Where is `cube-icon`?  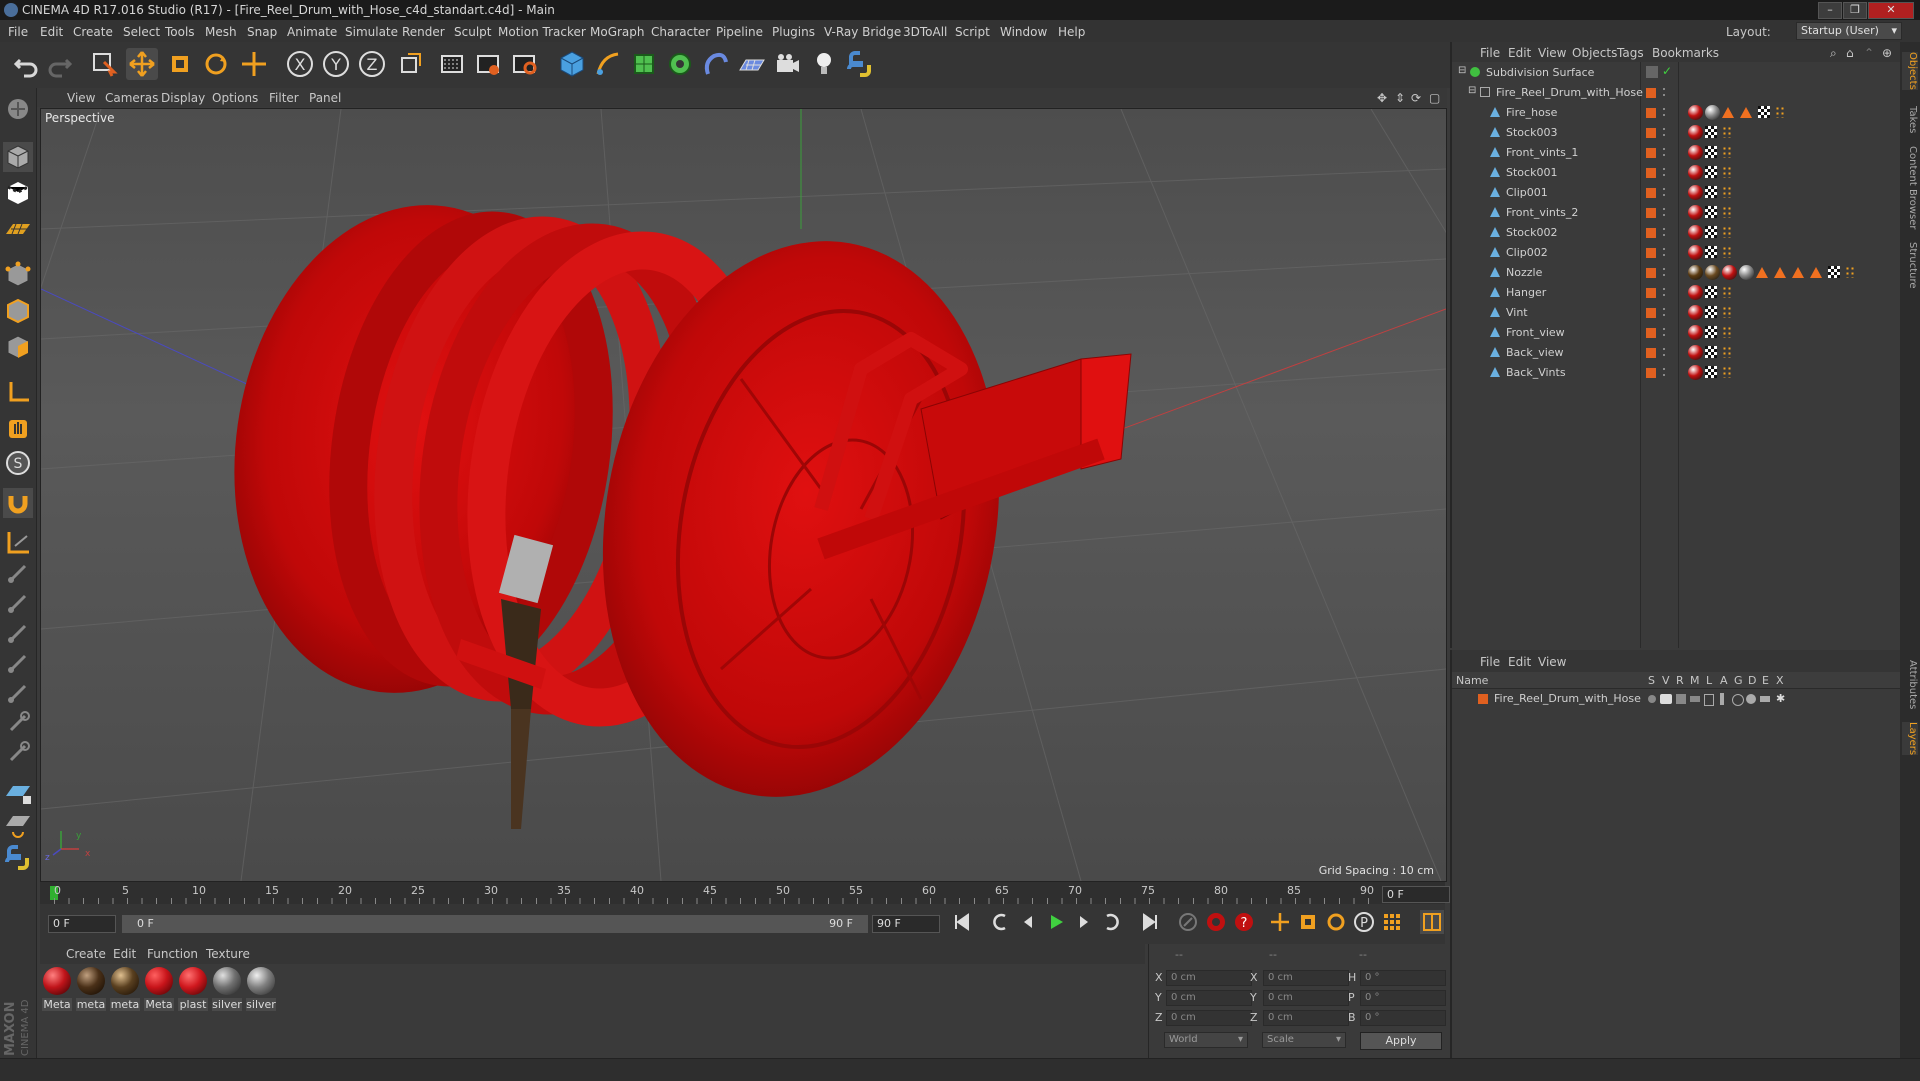
cube-icon is located at coordinates (572, 64).